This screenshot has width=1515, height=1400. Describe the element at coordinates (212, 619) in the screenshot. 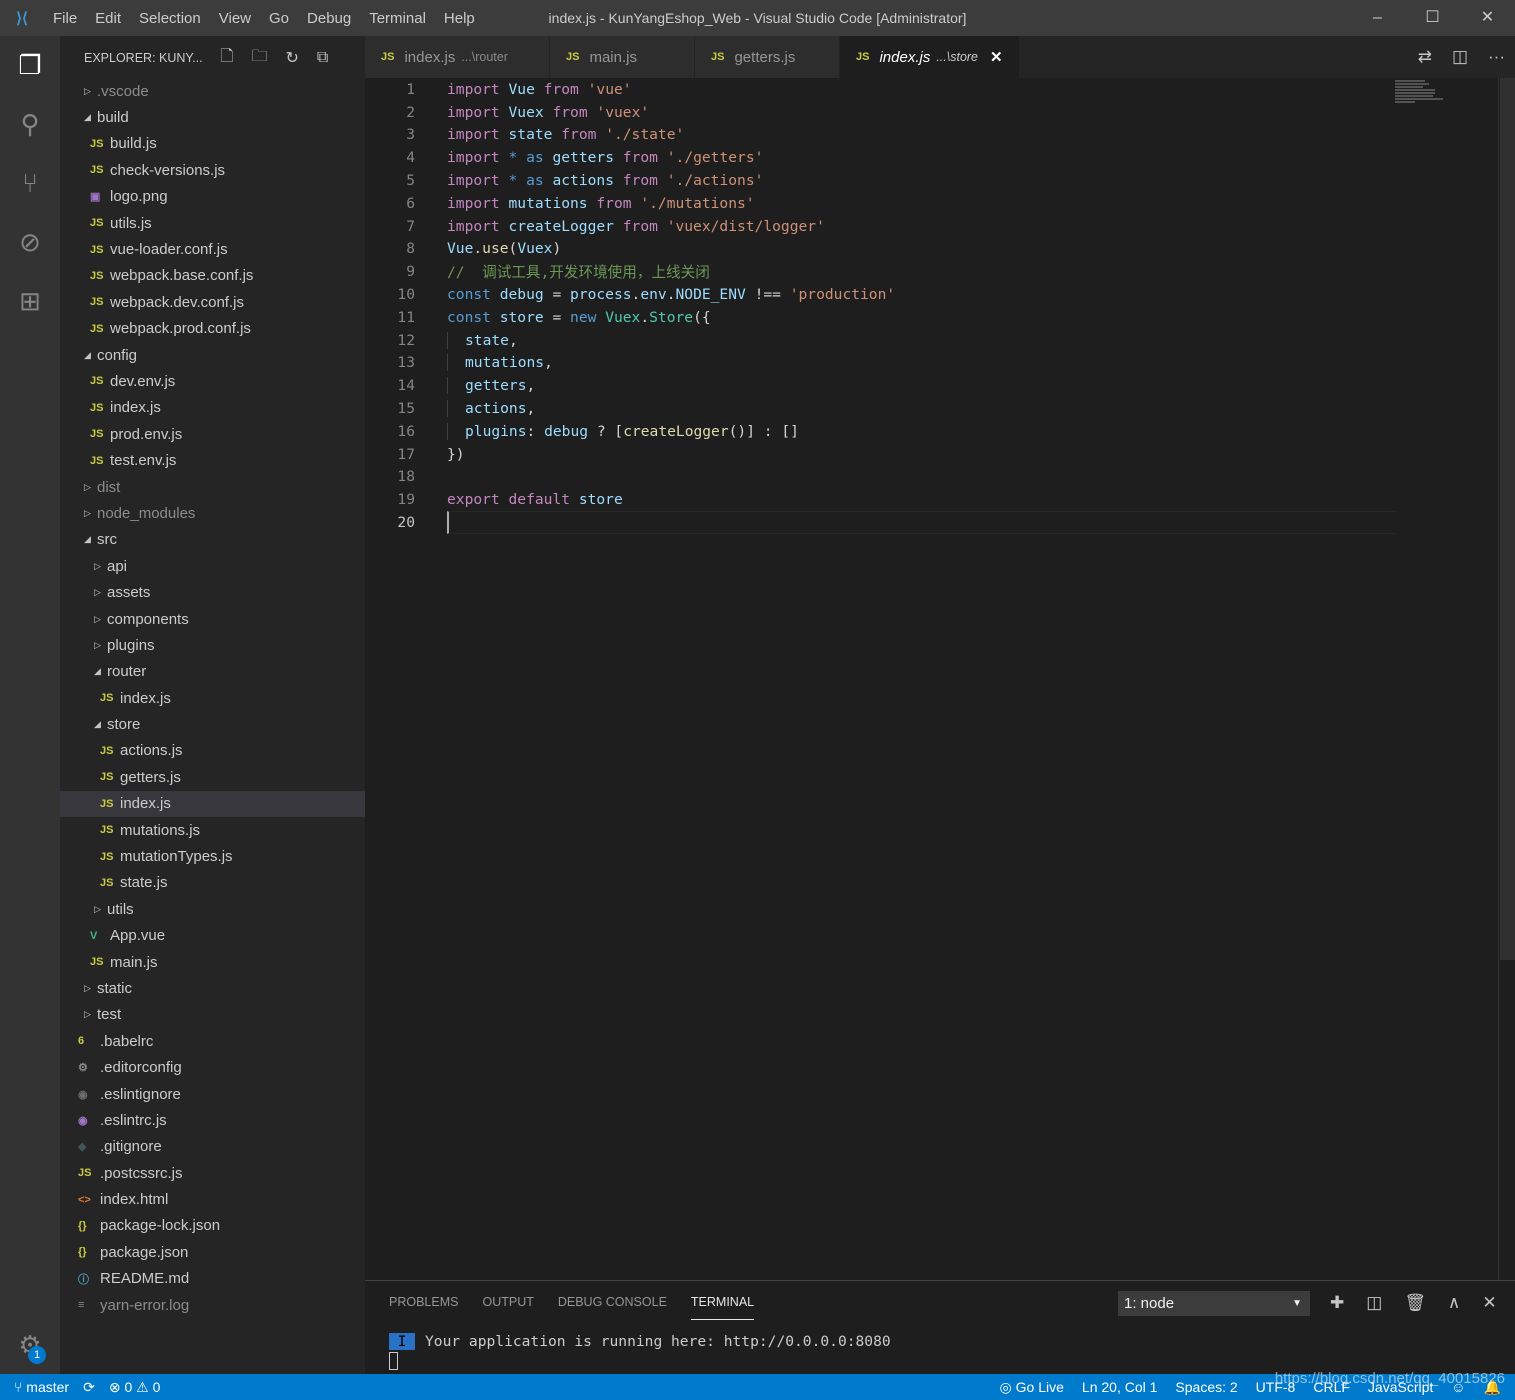

I see `tree-folder: ▷ components` at that location.